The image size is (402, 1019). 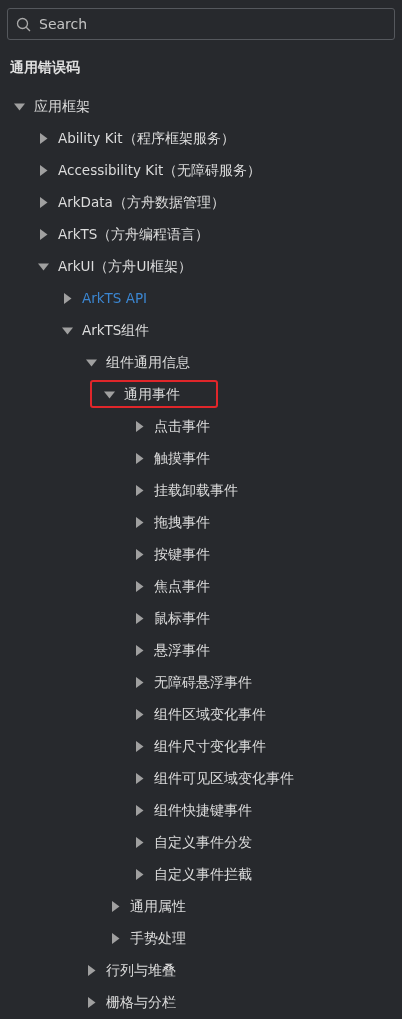 What do you see at coordinates (115, 266) in the screenshot?
I see `tree-item: ArkUI（方舟UI框架）` at bounding box center [115, 266].